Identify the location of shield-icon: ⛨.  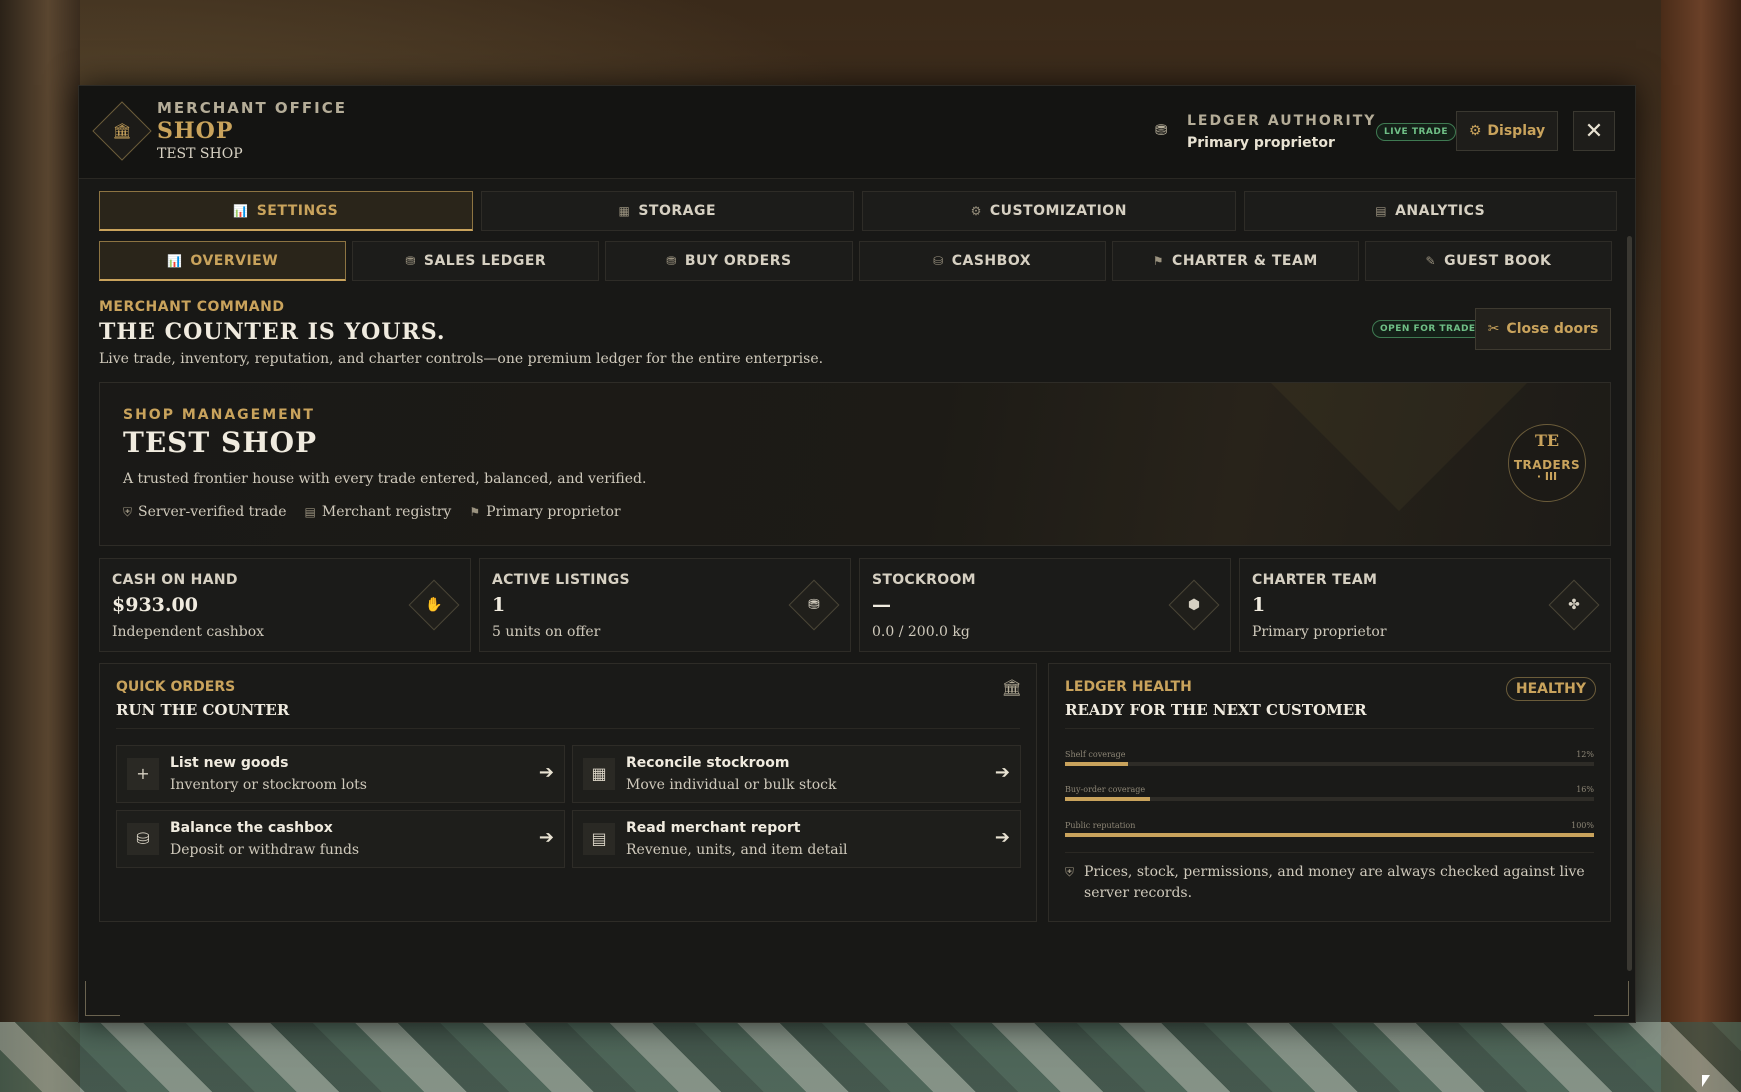
(1070, 872).